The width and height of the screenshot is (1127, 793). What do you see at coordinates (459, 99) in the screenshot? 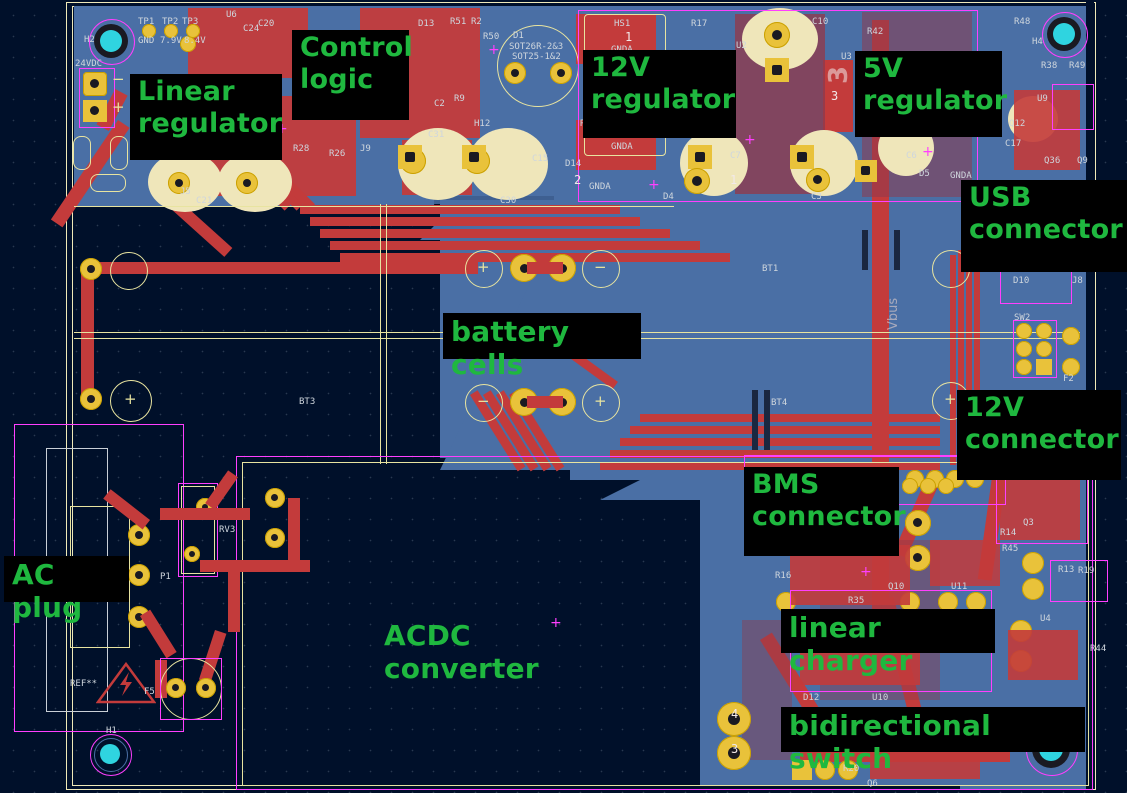
I see `silkscreen-ref: R9` at bounding box center [459, 99].